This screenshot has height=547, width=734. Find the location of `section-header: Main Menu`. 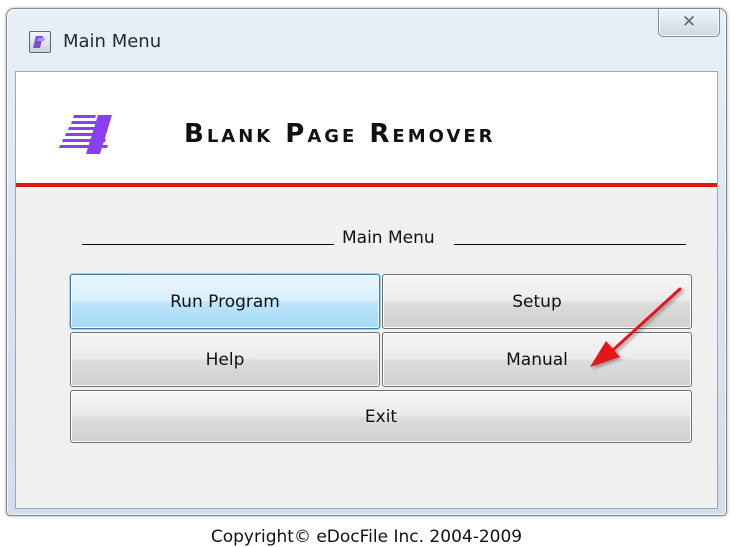

section-header: Main Menu is located at coordinates (384, 238).